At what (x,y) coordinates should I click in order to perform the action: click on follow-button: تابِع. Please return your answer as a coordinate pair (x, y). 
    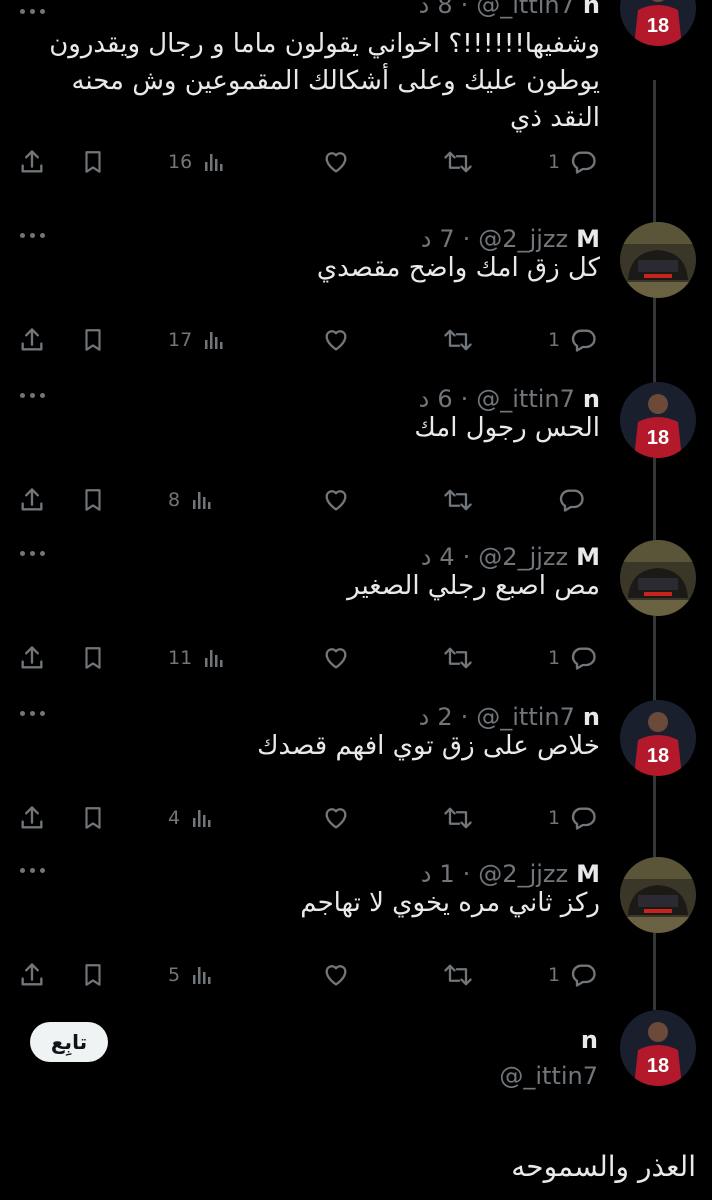
    Looking at the image, I should click on (69, 1042).